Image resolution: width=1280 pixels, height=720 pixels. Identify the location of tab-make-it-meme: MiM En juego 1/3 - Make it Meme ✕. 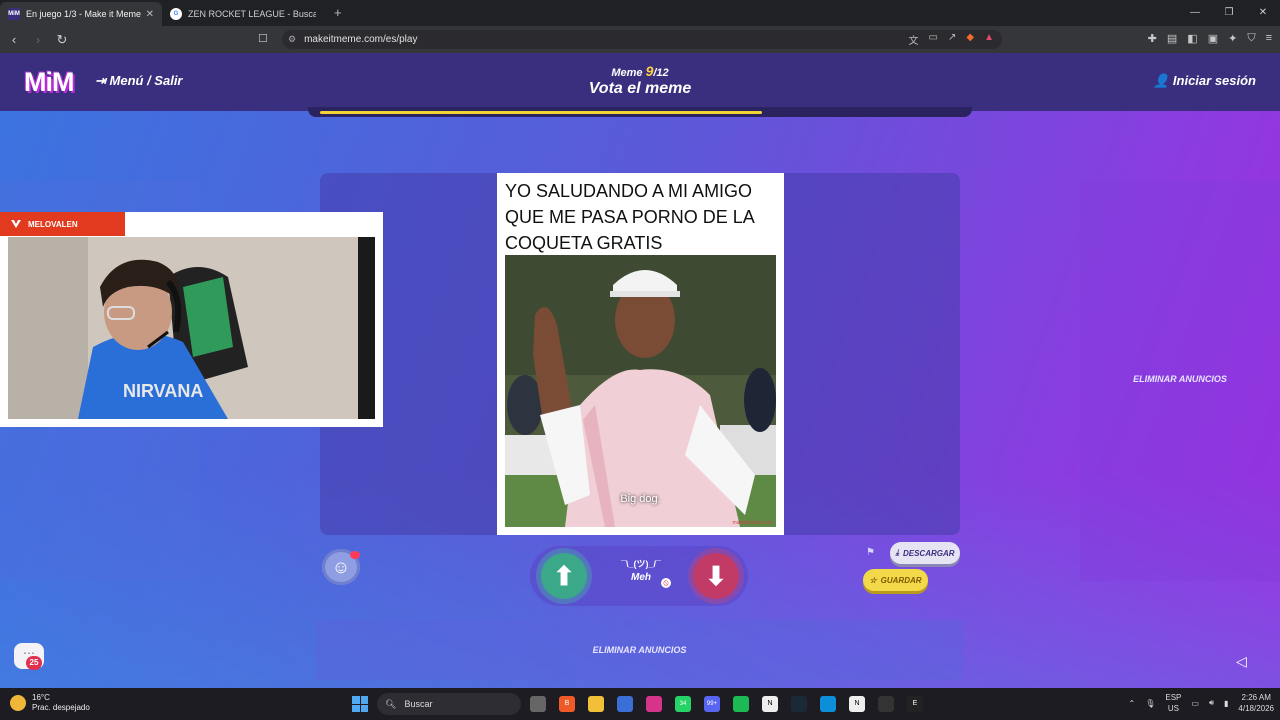
(81, 14).